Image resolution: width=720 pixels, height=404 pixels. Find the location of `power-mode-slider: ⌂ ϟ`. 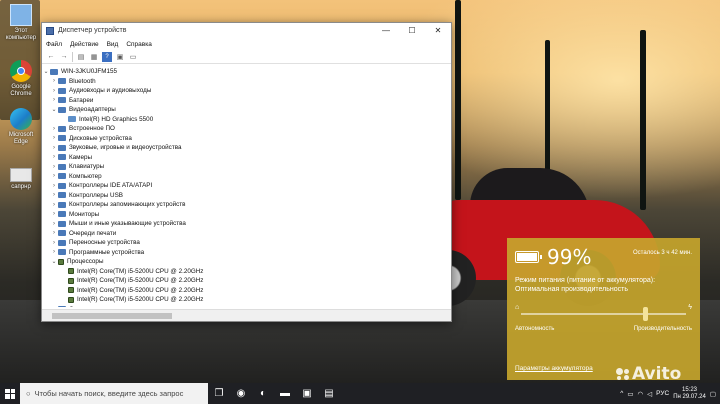

power-mode-slider: ⌂ ϟ is located at coordinates (603, 314).